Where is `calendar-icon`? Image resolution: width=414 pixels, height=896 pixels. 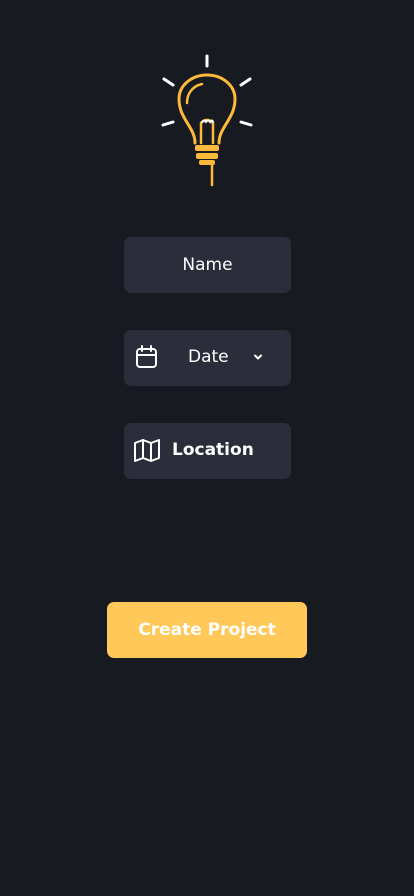 calendar-icon is located at coordinates (146, 356).